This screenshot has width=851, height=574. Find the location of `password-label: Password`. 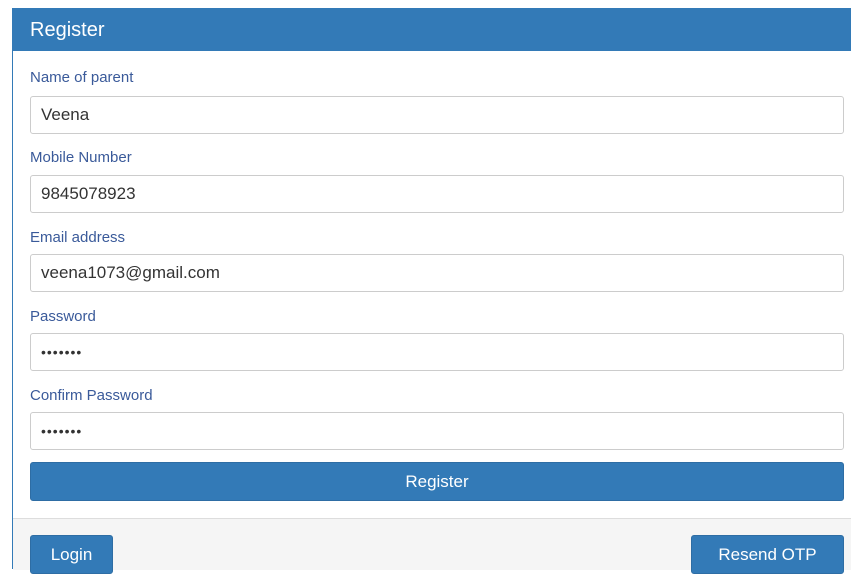

password-label: Password is located at coordinates (63, 316).